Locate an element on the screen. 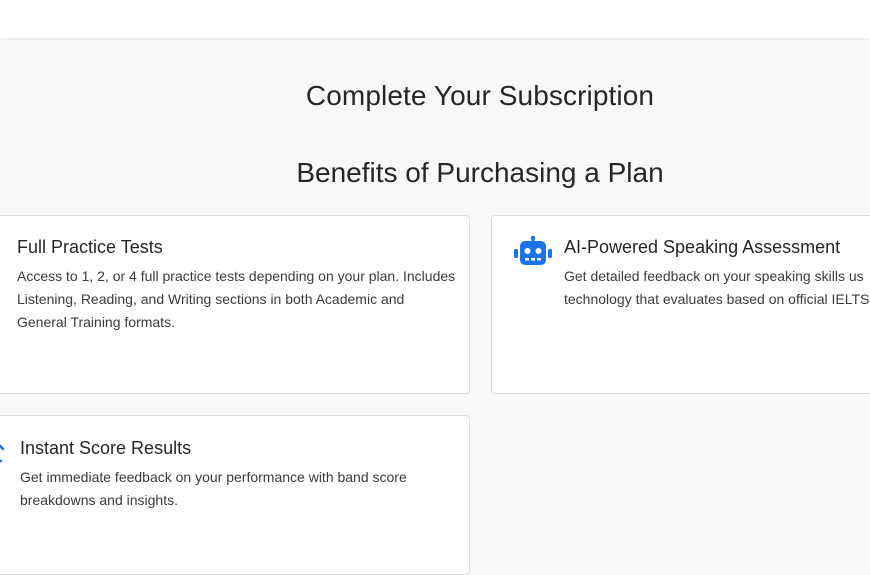  top-header-bar is located at coordinates (435, 19).